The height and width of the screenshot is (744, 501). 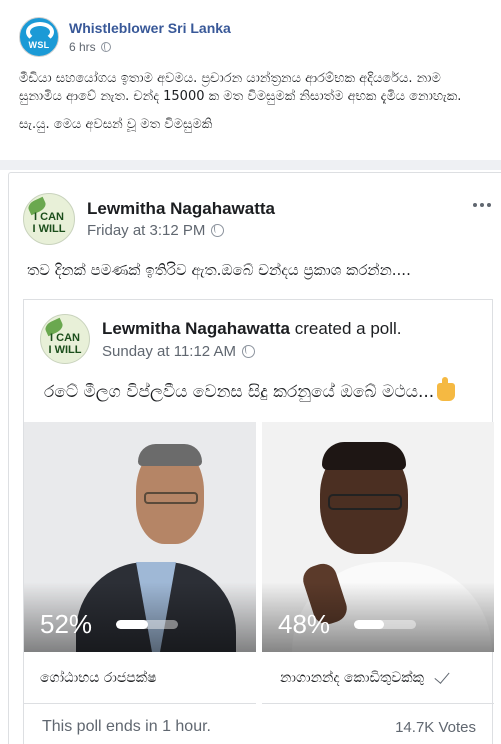 What do you see at coordinates (82, 47) in the screenshot?
I see `post-time: 6 hrs` at bounding box center [82, 47].